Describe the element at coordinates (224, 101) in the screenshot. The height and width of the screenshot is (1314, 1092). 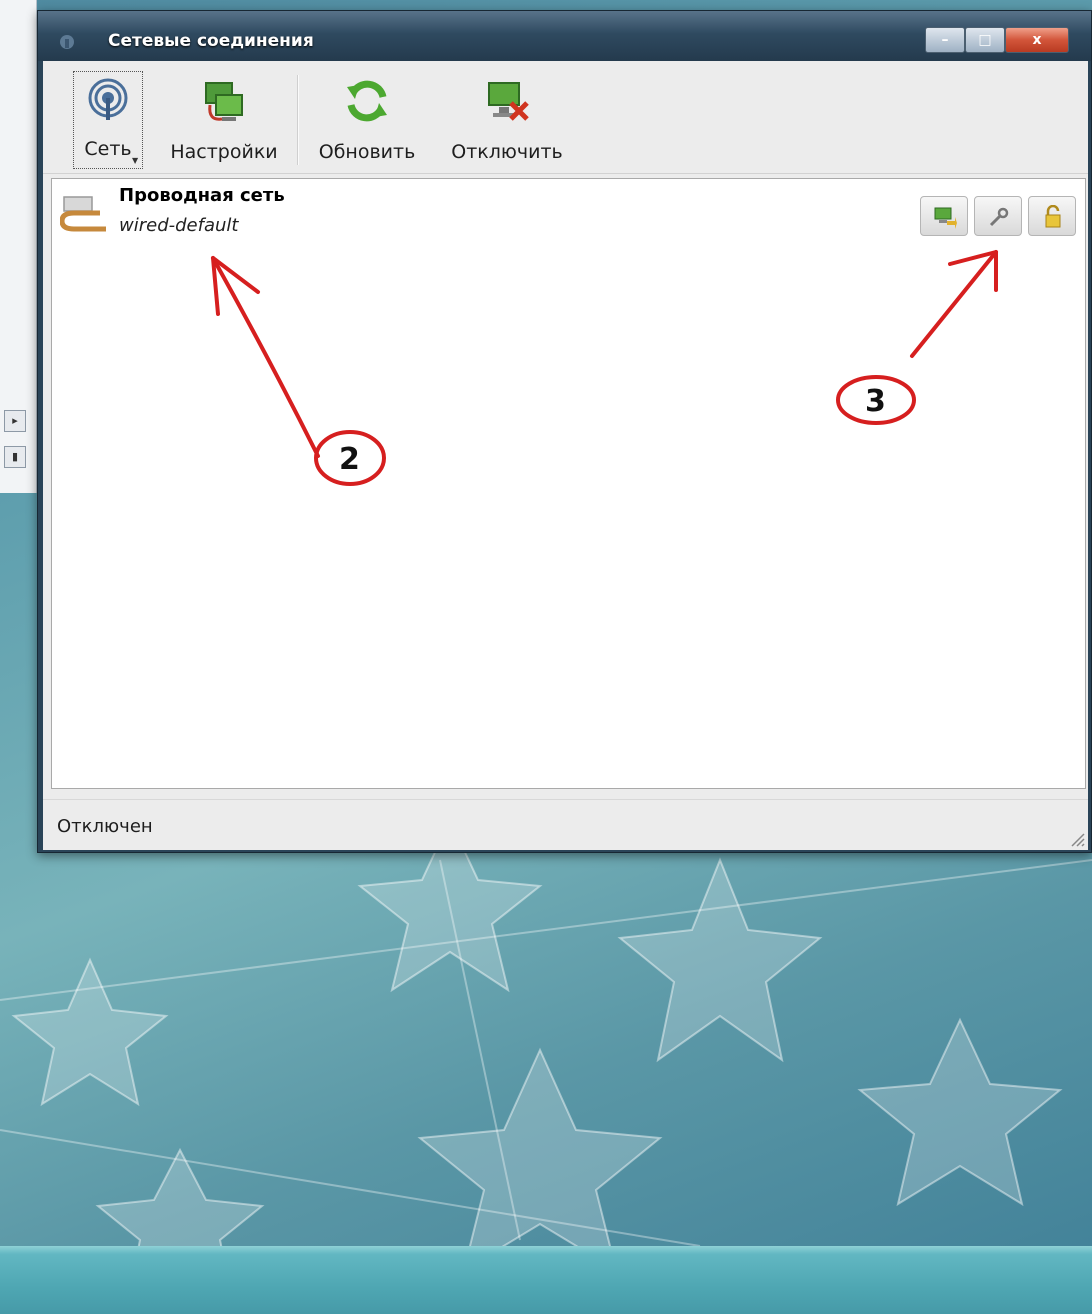
I see `network-settings-icon` at that location.